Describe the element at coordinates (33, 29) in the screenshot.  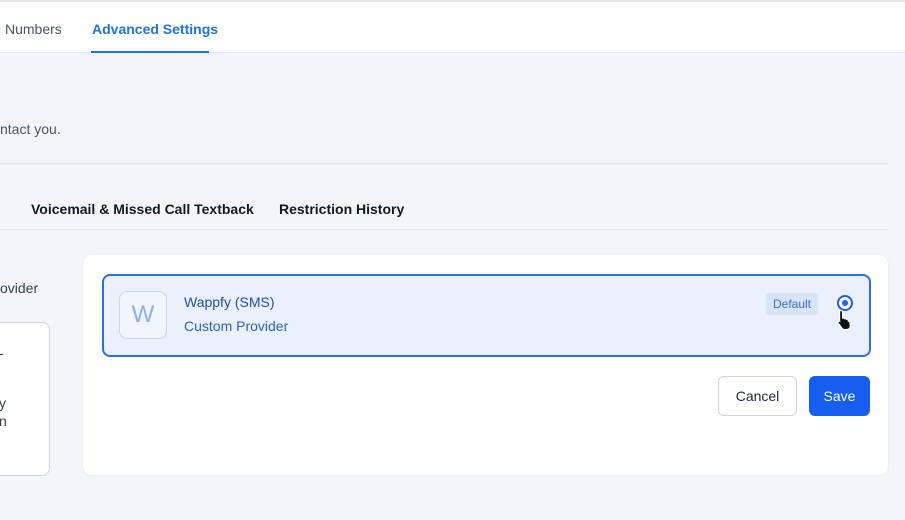
I see `tab-numbers: Numbers` at that location.